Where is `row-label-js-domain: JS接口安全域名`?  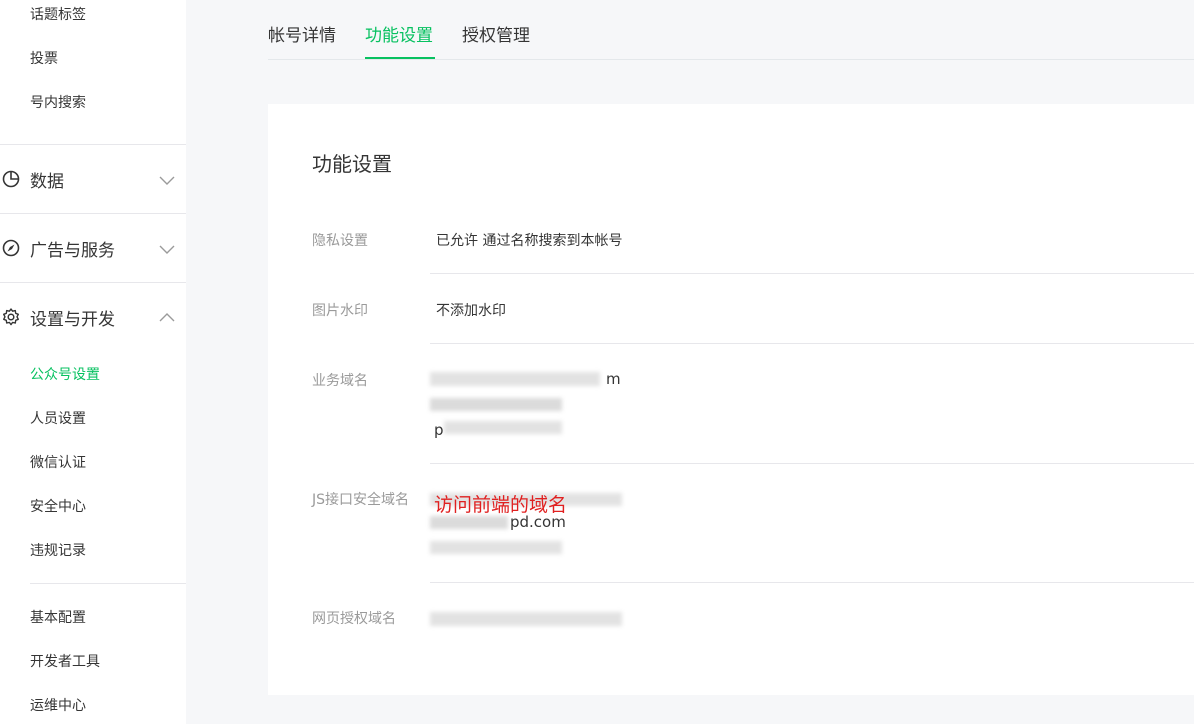
row-label-js-domain: JS接口安全域名 is located at coordinates (361, 500).